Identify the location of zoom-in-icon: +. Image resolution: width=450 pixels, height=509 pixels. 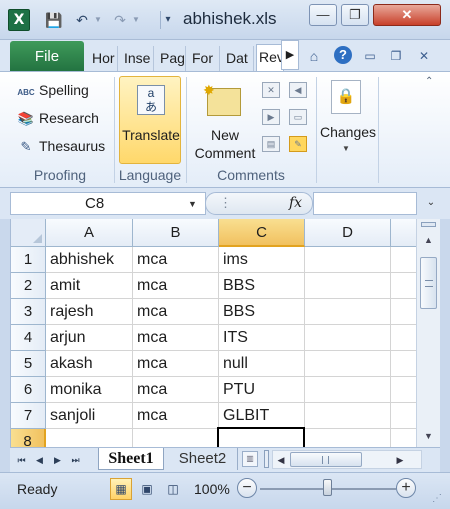
(406, 488).